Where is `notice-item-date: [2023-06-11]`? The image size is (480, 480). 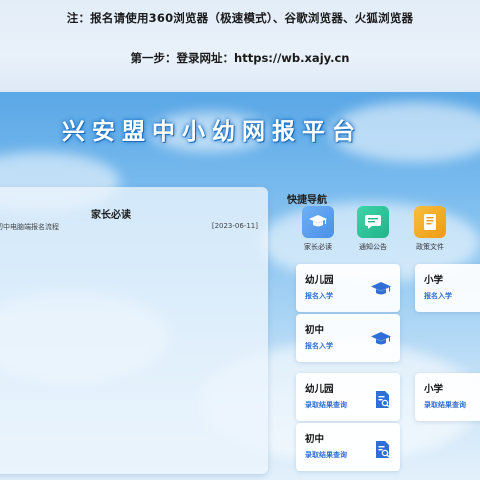 notice-item-date: [2023-06-11] is located at coordinates (234, 226).